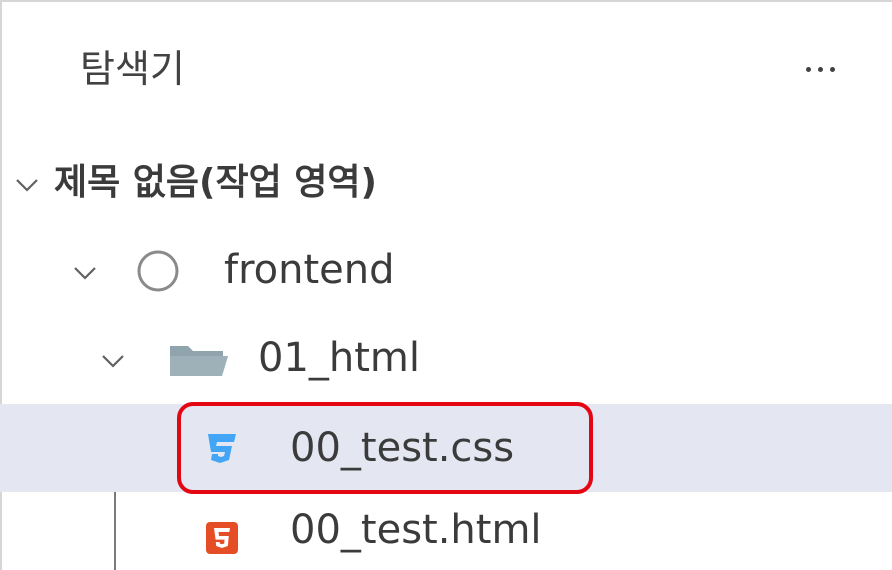 This screenshot has width=892, height=570. What do you see at coordinates (132, 69) in the screenshot?
I see `explorer-title: 탐색기` at bounding box center [132, 69].